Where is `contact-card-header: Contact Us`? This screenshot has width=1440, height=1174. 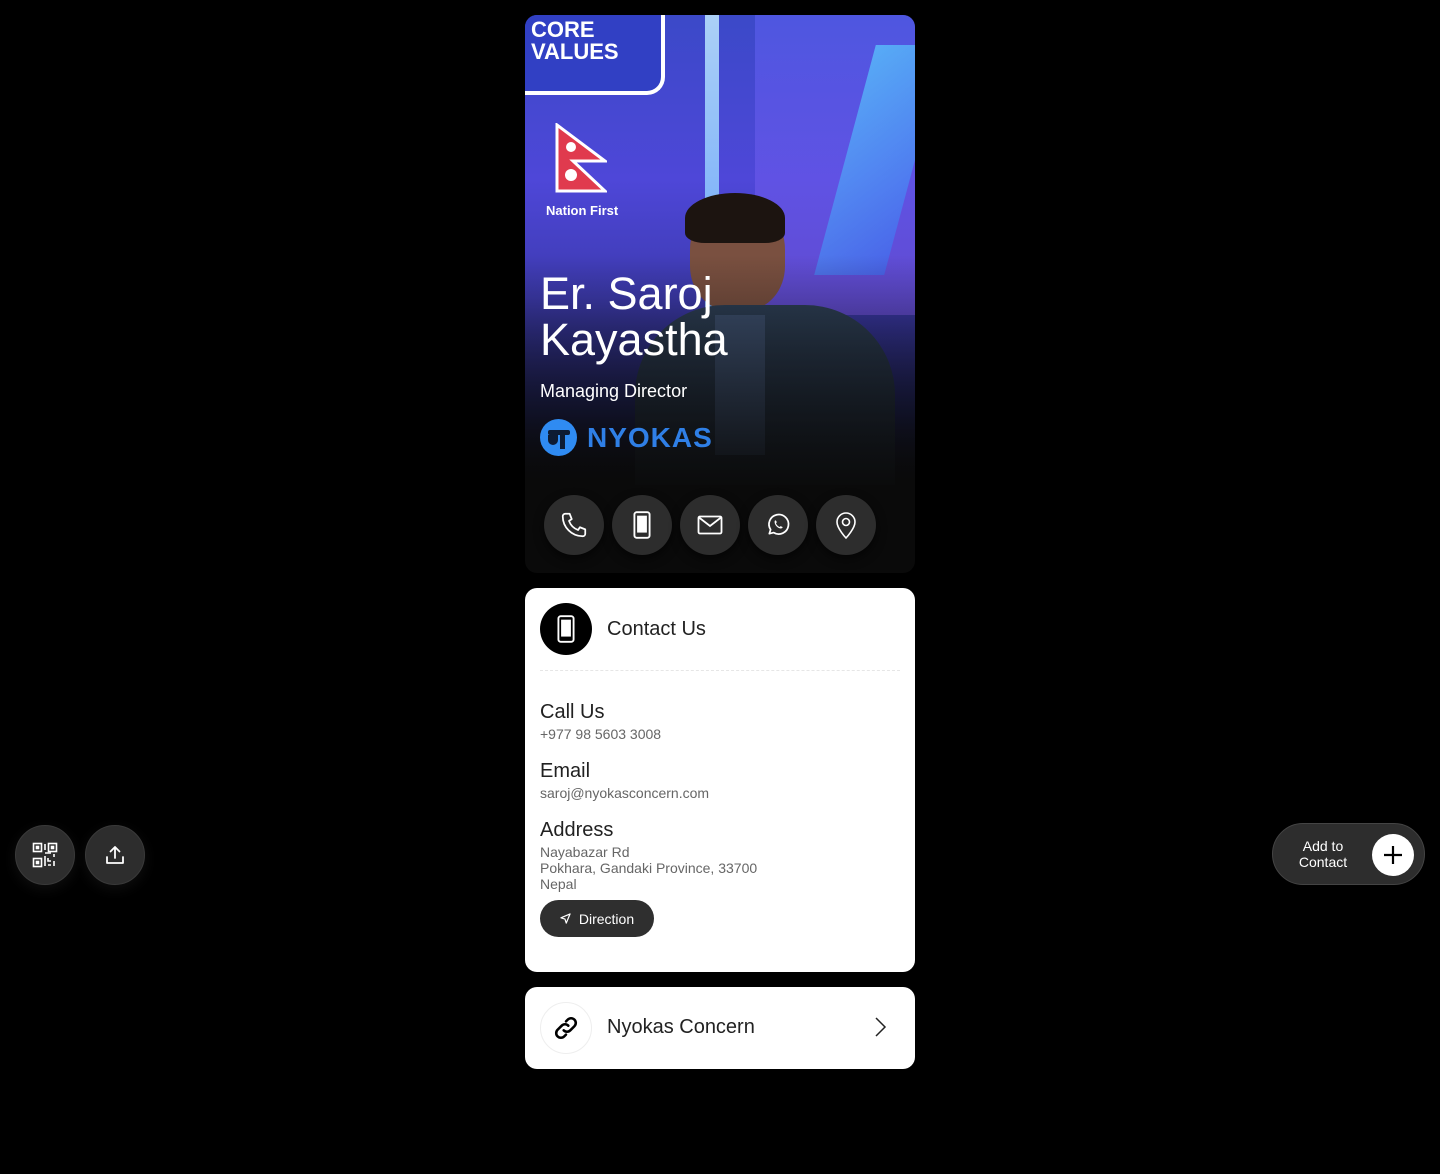 contact-card-header: Contact Us is located at coordinates (623, 629).